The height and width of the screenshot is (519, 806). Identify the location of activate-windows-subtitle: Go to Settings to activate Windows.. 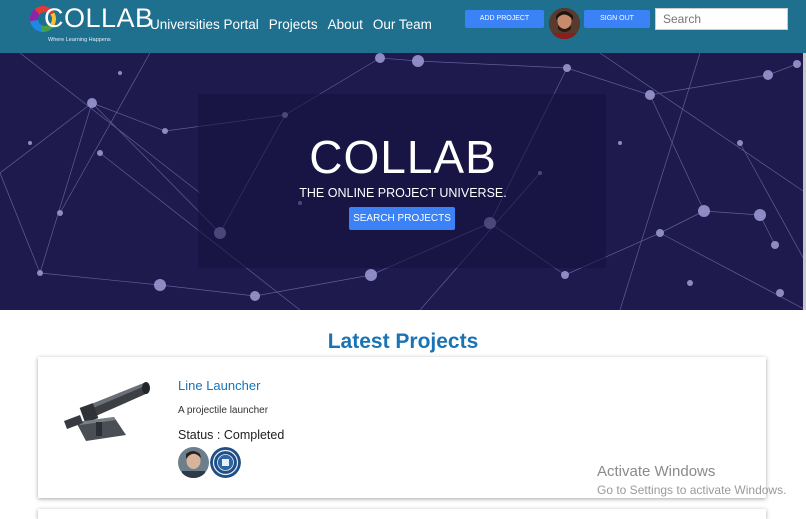
(692, 490).